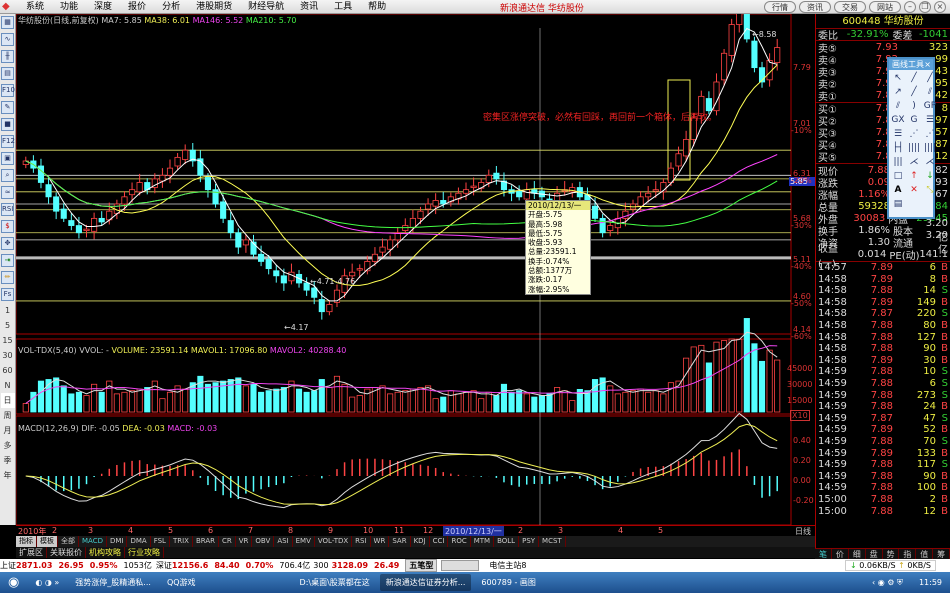 The image size is (950, 593). Describe the element at coordinates (7, 39) in the screenshot. I see `timeshare-chart-icon: ∿` at that location.